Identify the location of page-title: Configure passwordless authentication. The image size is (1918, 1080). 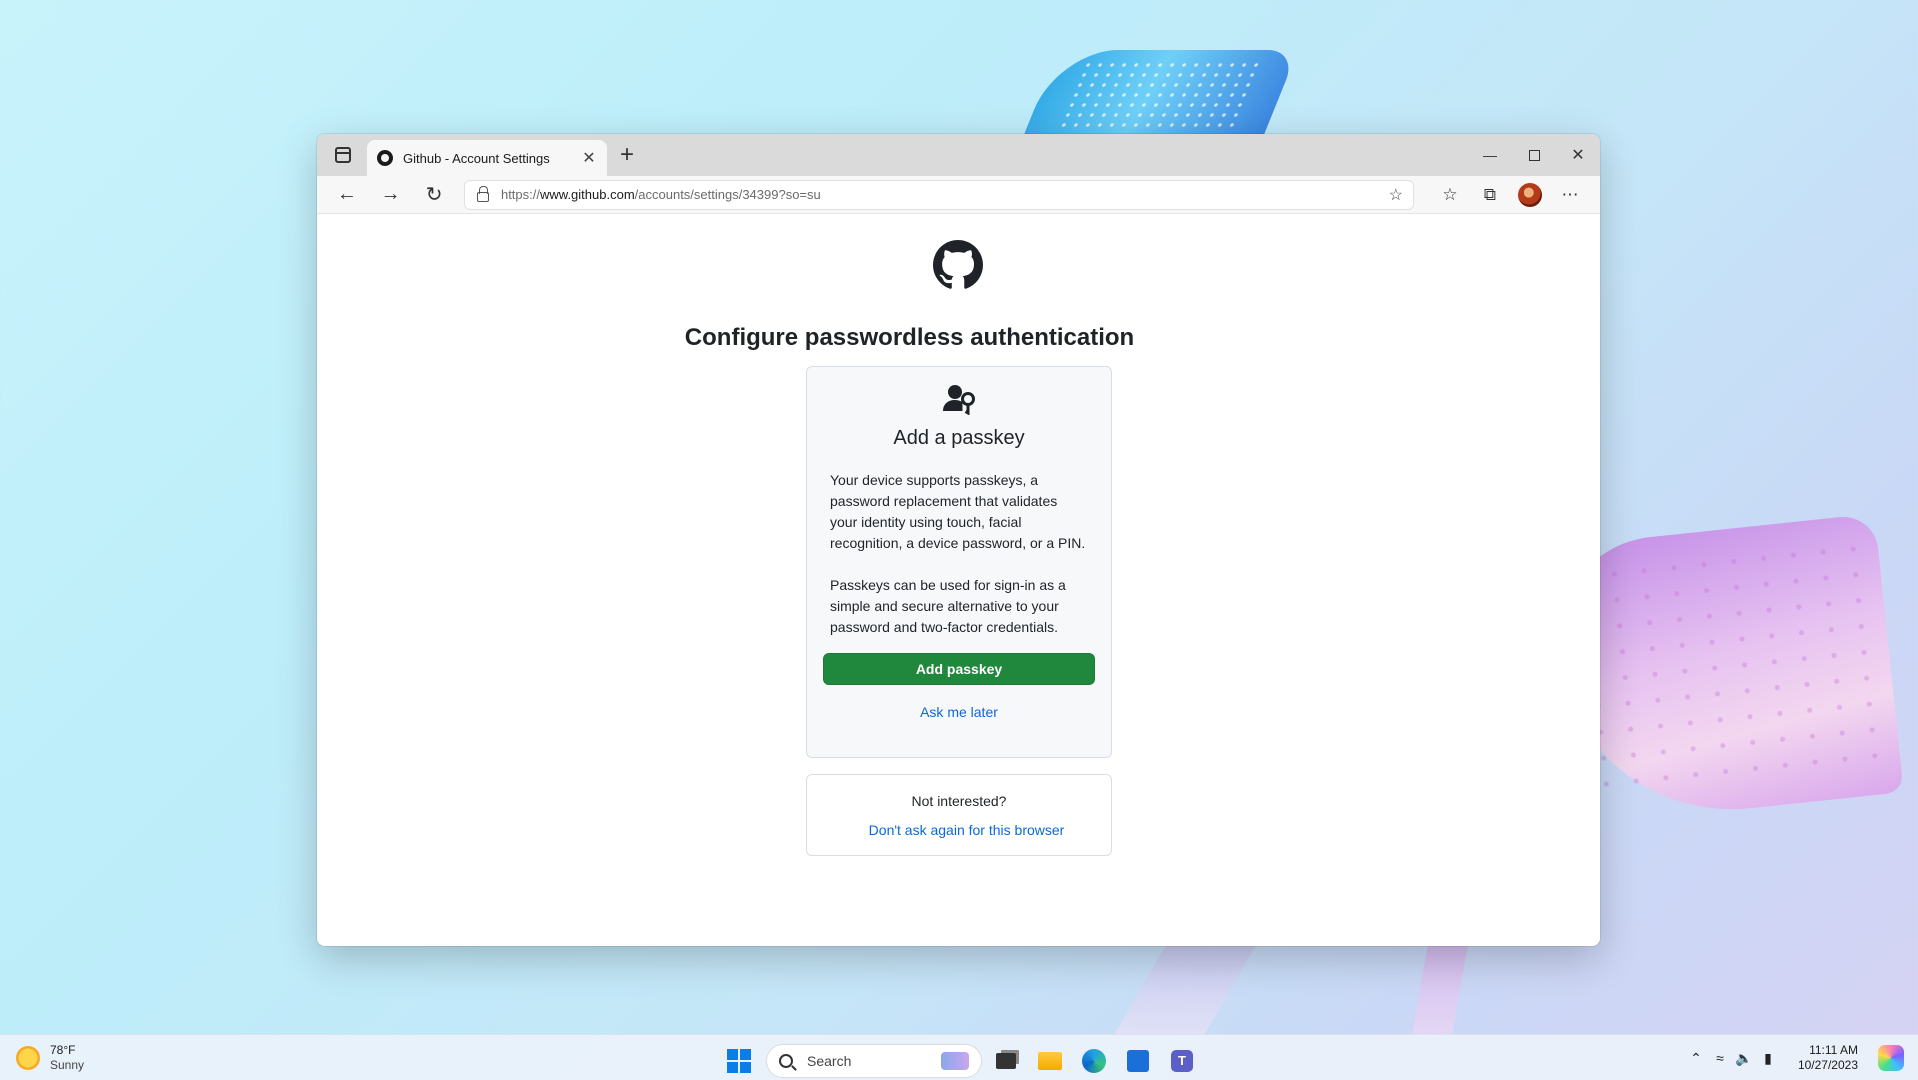
(909, 337).